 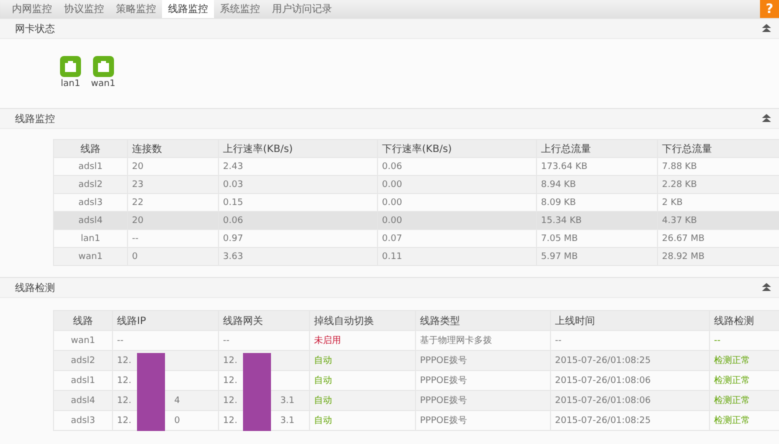 I want to click on table-cell: 0.11, so click(x=457, y=257).